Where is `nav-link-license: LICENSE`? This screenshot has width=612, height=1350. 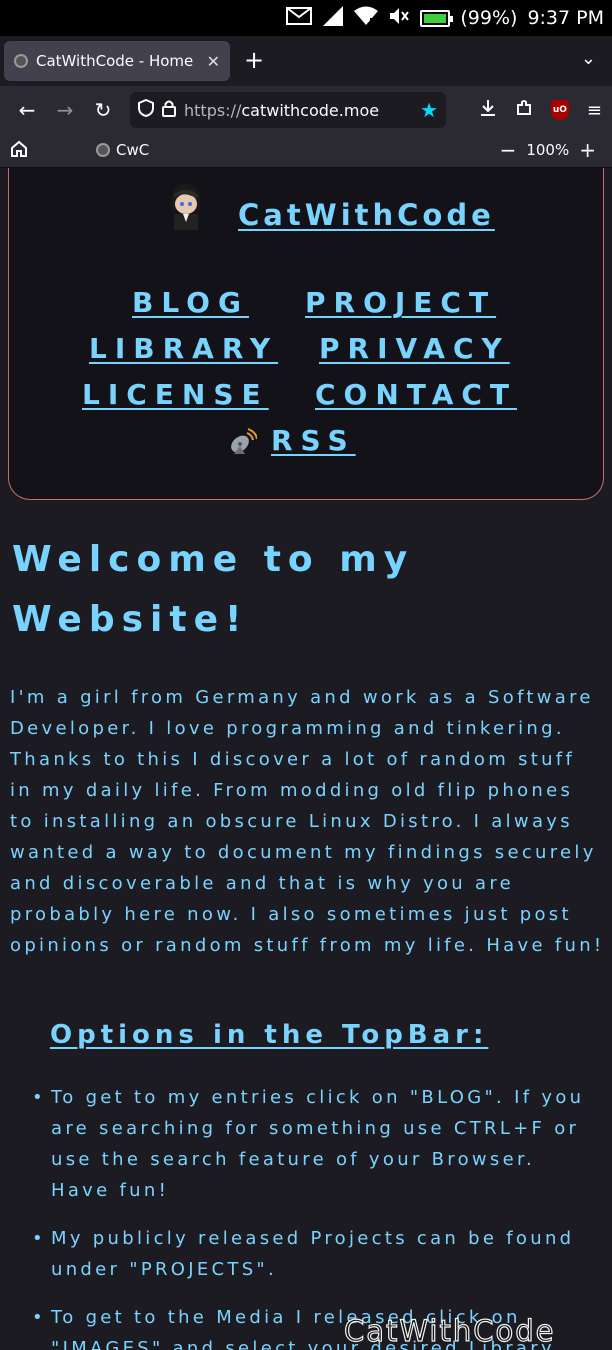 nav-link-license: LICENSE is located at coordinates (175, 394).